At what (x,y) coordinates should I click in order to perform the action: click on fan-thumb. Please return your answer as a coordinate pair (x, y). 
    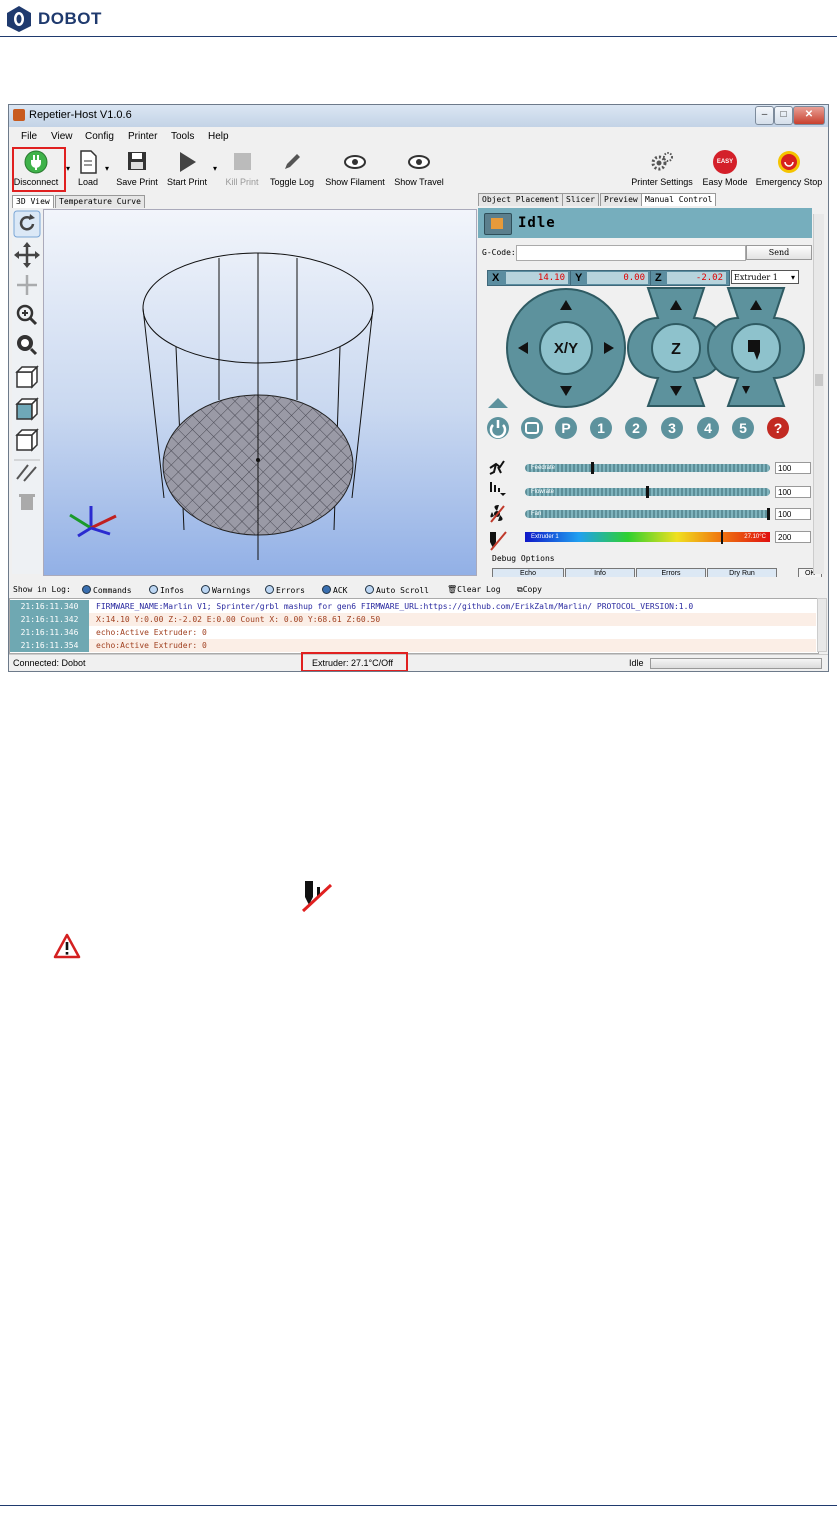
    Looking at the image, I should click on (768, 514).